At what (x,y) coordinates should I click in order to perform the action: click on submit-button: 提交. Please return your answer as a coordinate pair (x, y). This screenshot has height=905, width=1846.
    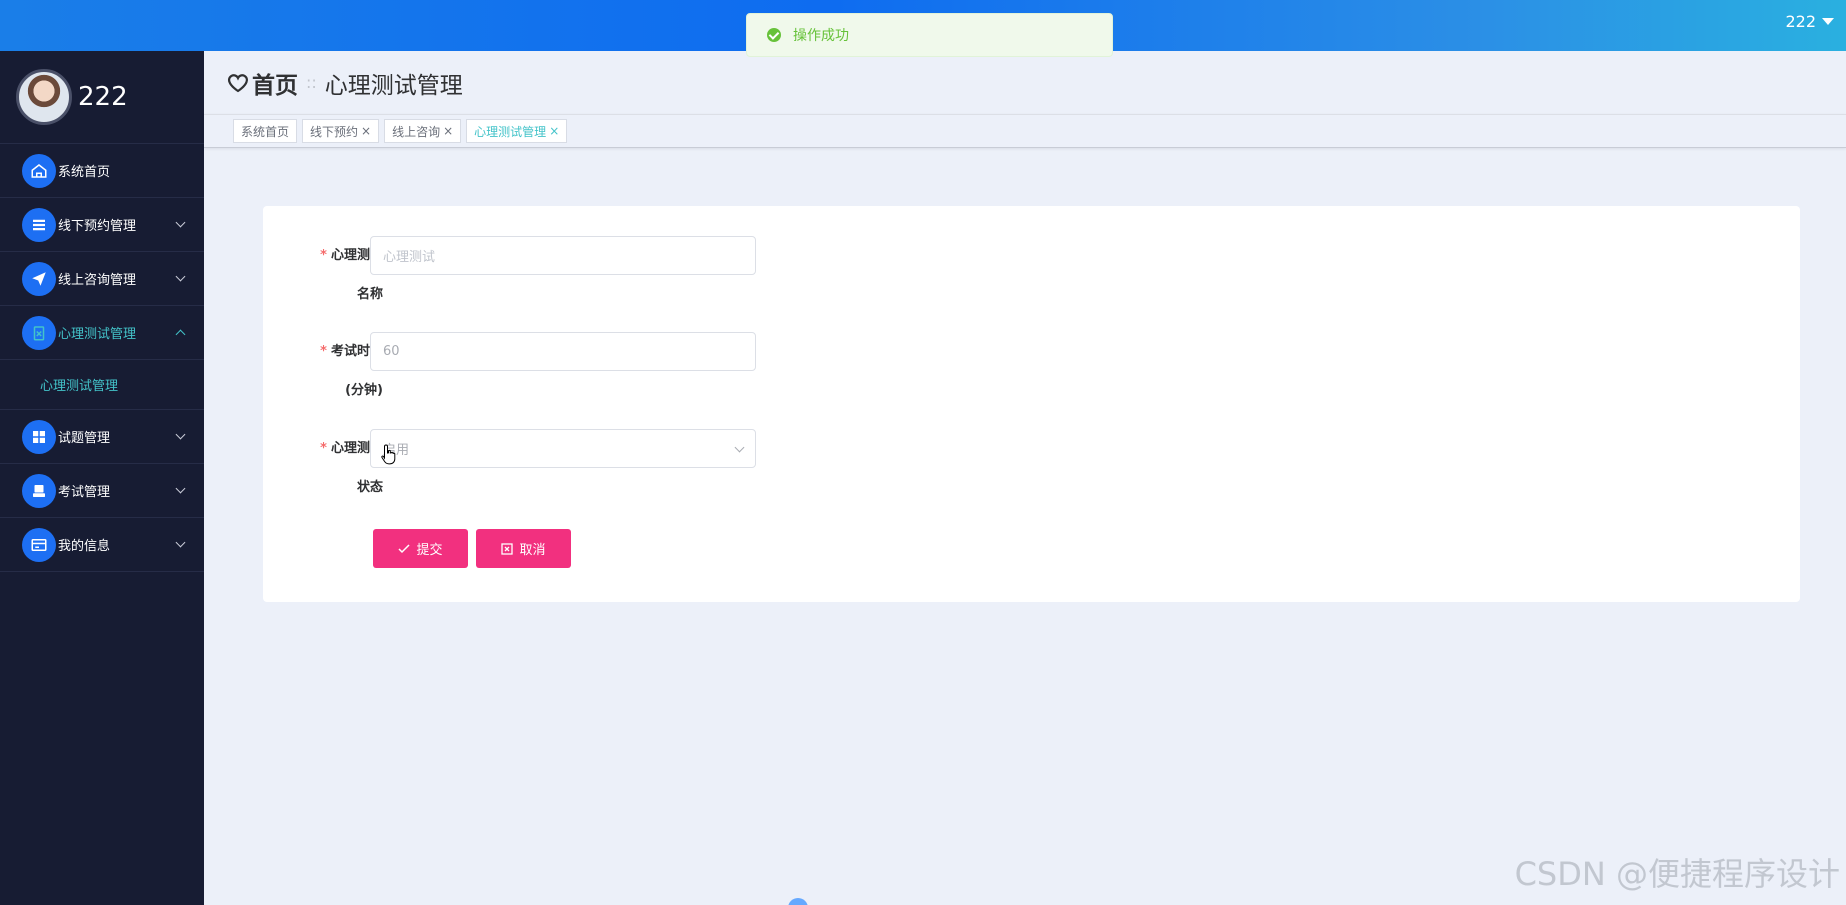
    Looking at the image, I should click on (420, 548).